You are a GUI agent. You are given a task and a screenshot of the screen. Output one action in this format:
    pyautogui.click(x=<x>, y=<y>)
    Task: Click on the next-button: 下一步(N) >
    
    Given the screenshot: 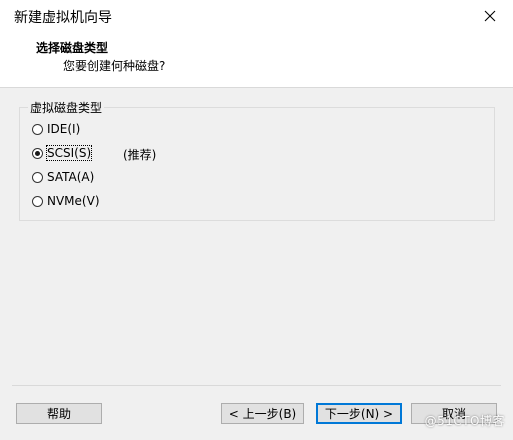 What is the action you would take?
    pyautogui.click(x=359, y=413)
    